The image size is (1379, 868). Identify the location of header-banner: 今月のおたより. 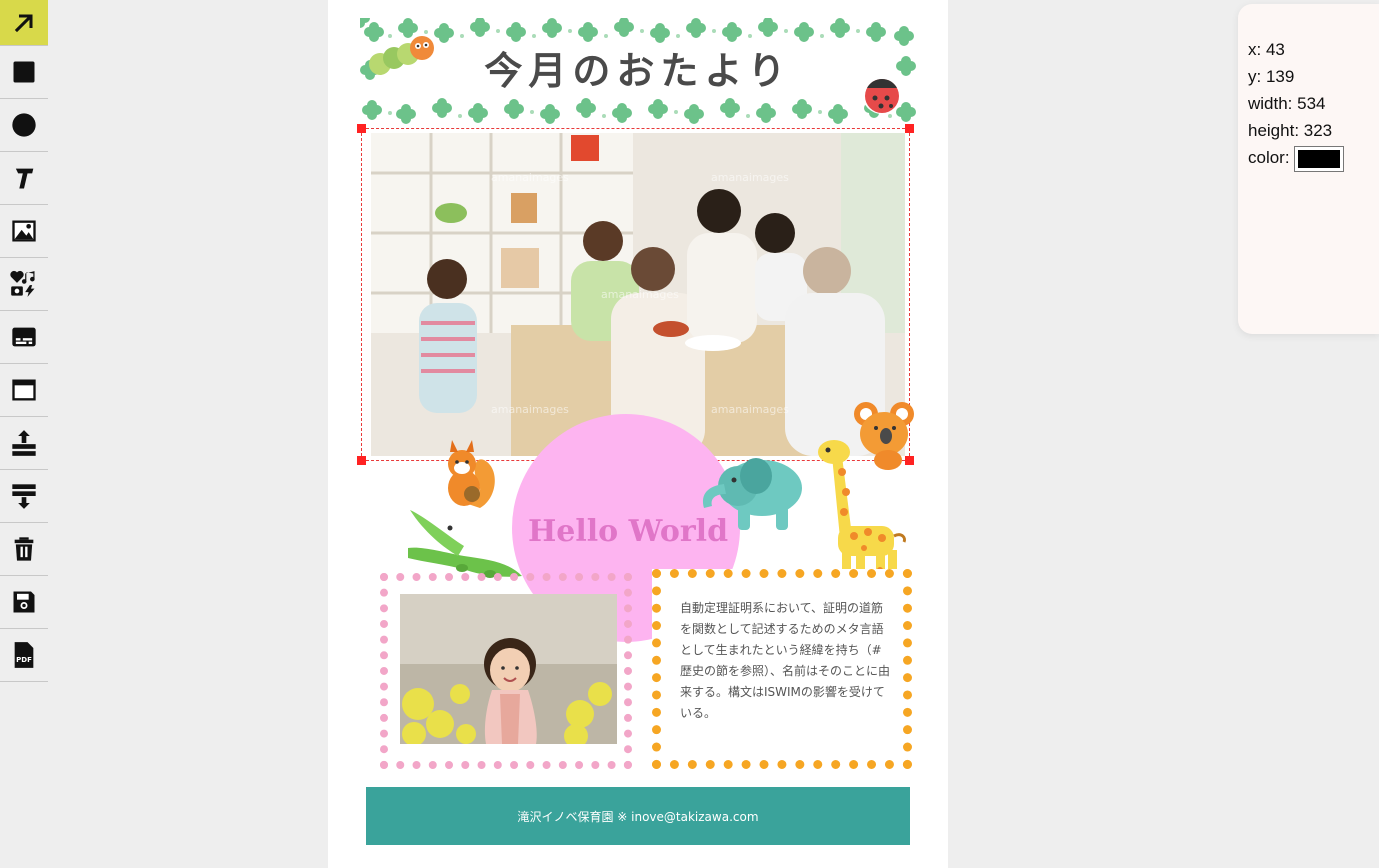
(638, 71).